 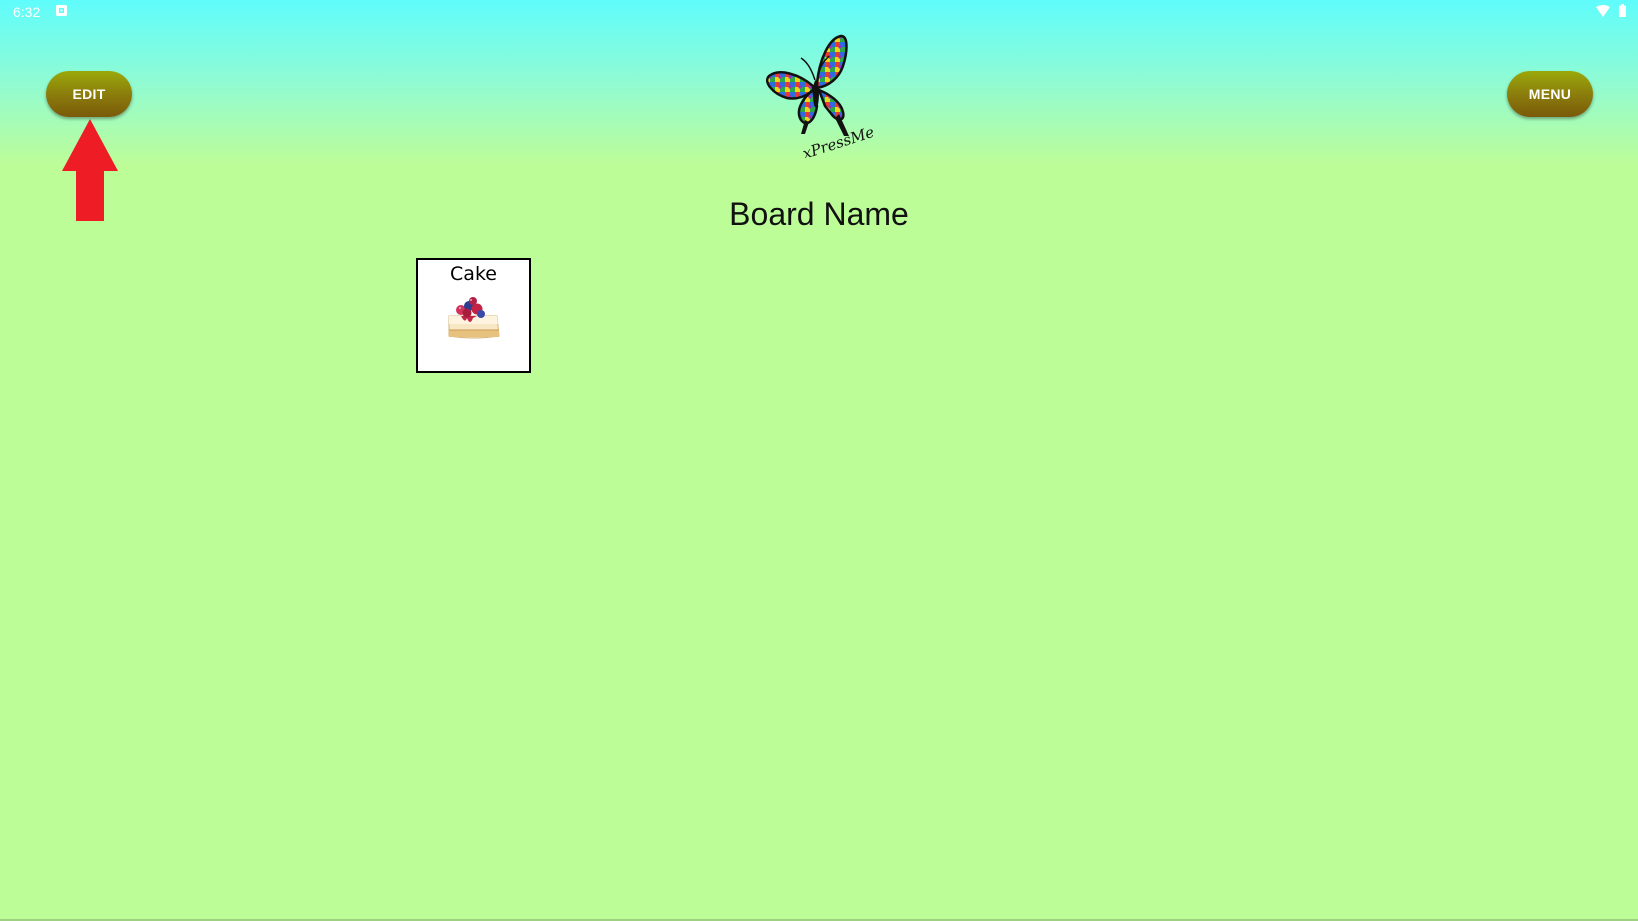 I want to click on logo-text: xPressMe, so click(x=838, y=140).